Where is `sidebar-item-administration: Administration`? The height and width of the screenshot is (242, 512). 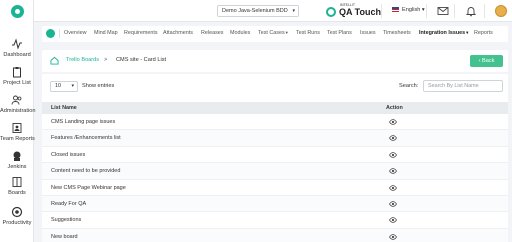
sidebar-item-administration: Administration is located at coordinates (18, 104).